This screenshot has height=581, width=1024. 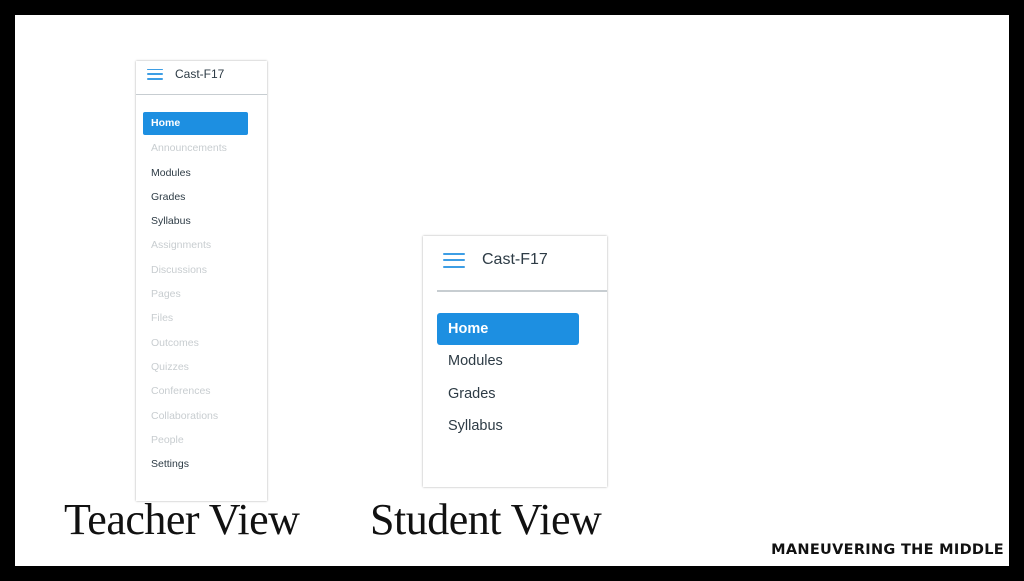 What do you see at coordinates (181, 245) in the screenshot?
I see `nav-item-assignments: Assignments` at bounding box center [181, 245].